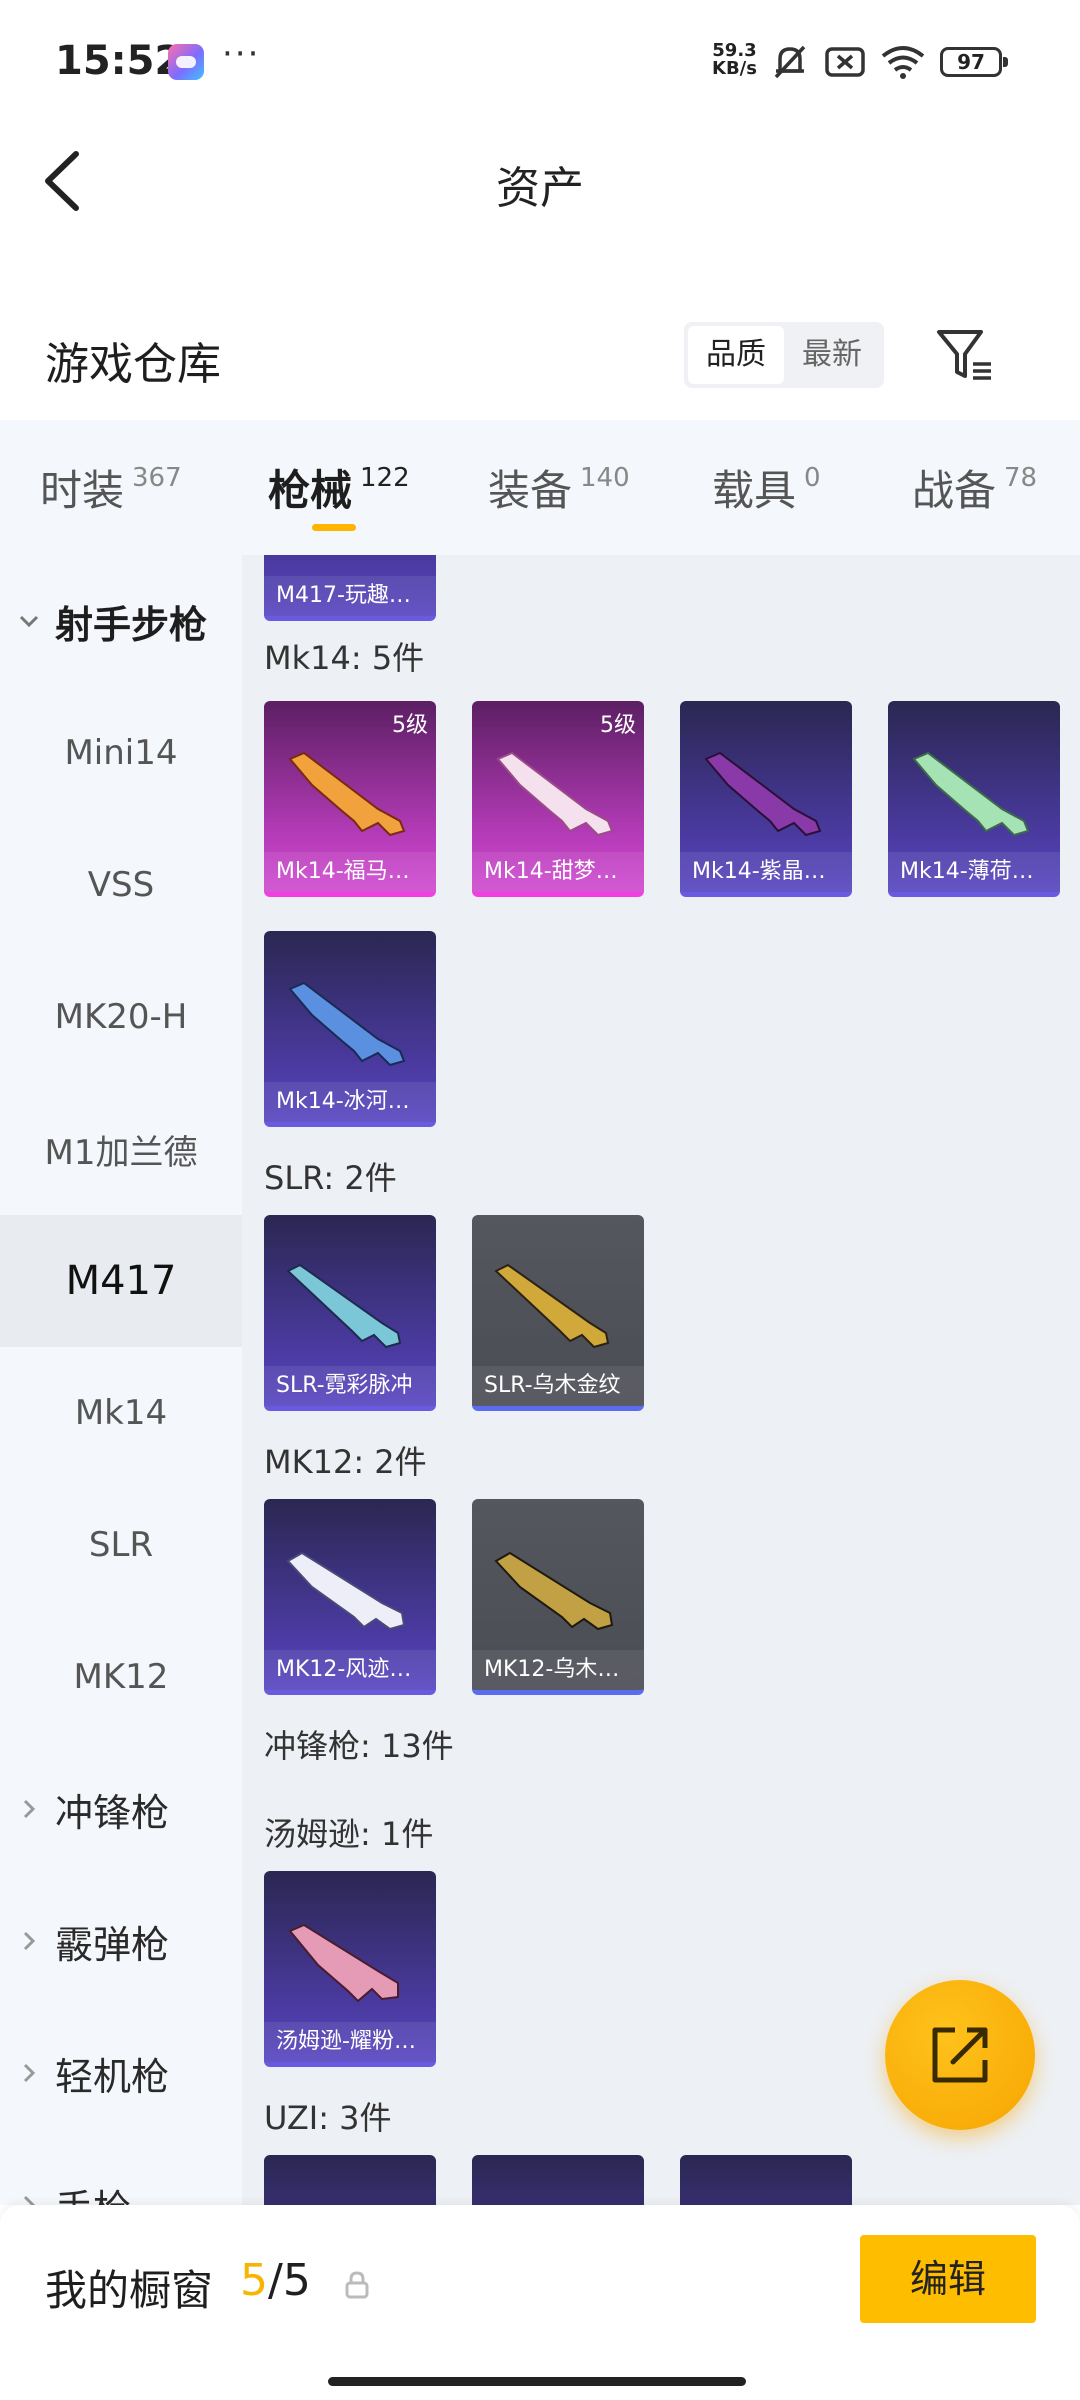 The height and width of the screenshot is (2400, 1080). What do you see at coordinates (121, 885) in the screenshot?
I see `sidebar-item-vss: VSS` at bounding box center [121, 885].